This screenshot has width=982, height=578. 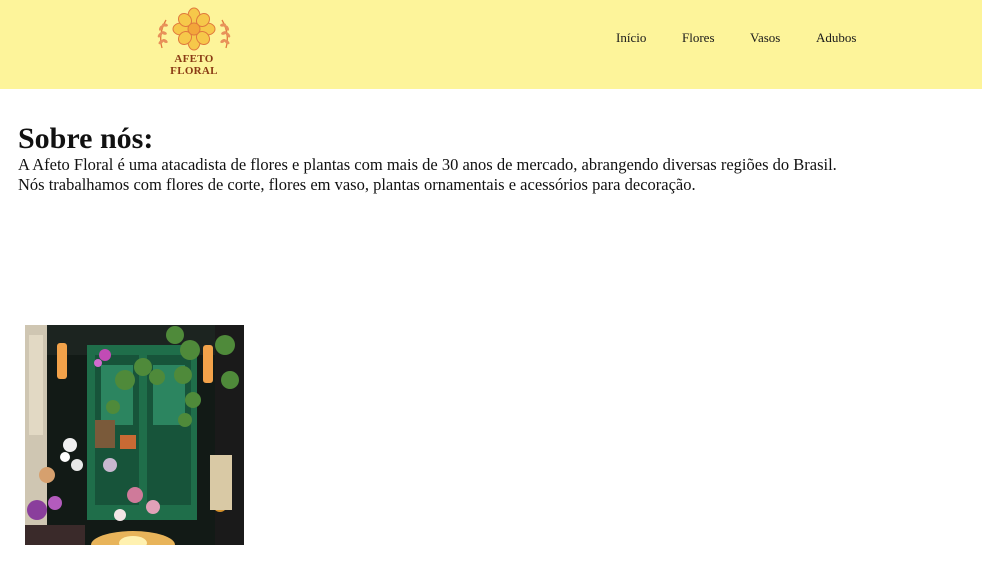 I want to click on nav-link-vasos: Vasos, so click(x=765, y=38).